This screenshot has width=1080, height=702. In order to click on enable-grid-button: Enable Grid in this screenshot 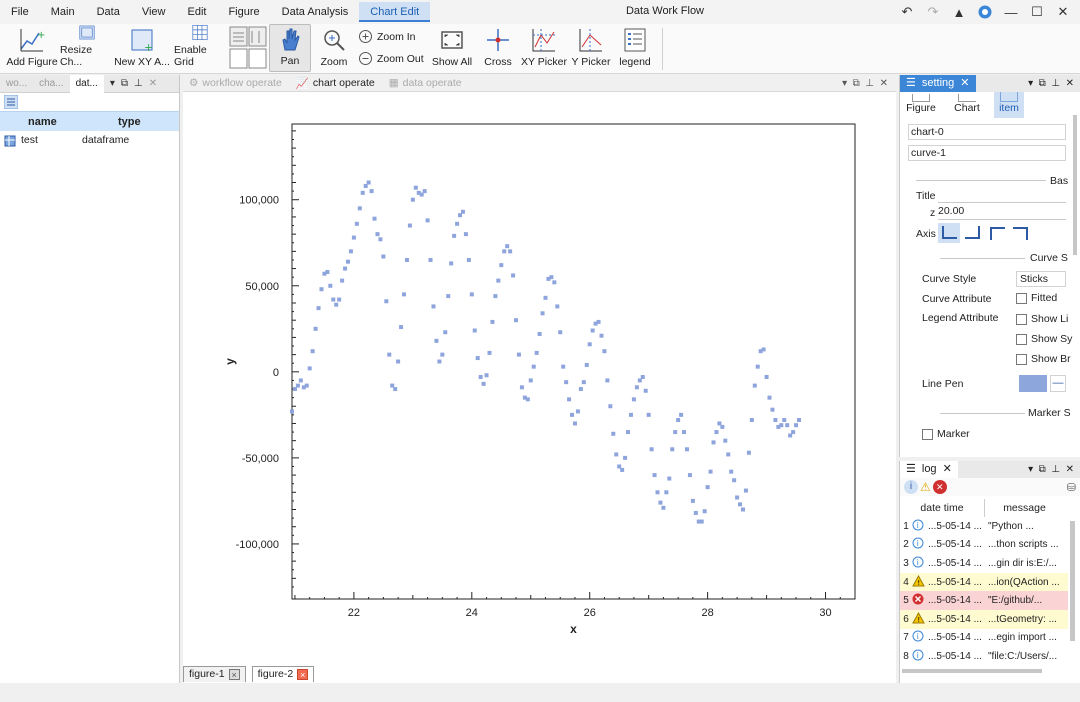, I will do `click(200, 48)`.